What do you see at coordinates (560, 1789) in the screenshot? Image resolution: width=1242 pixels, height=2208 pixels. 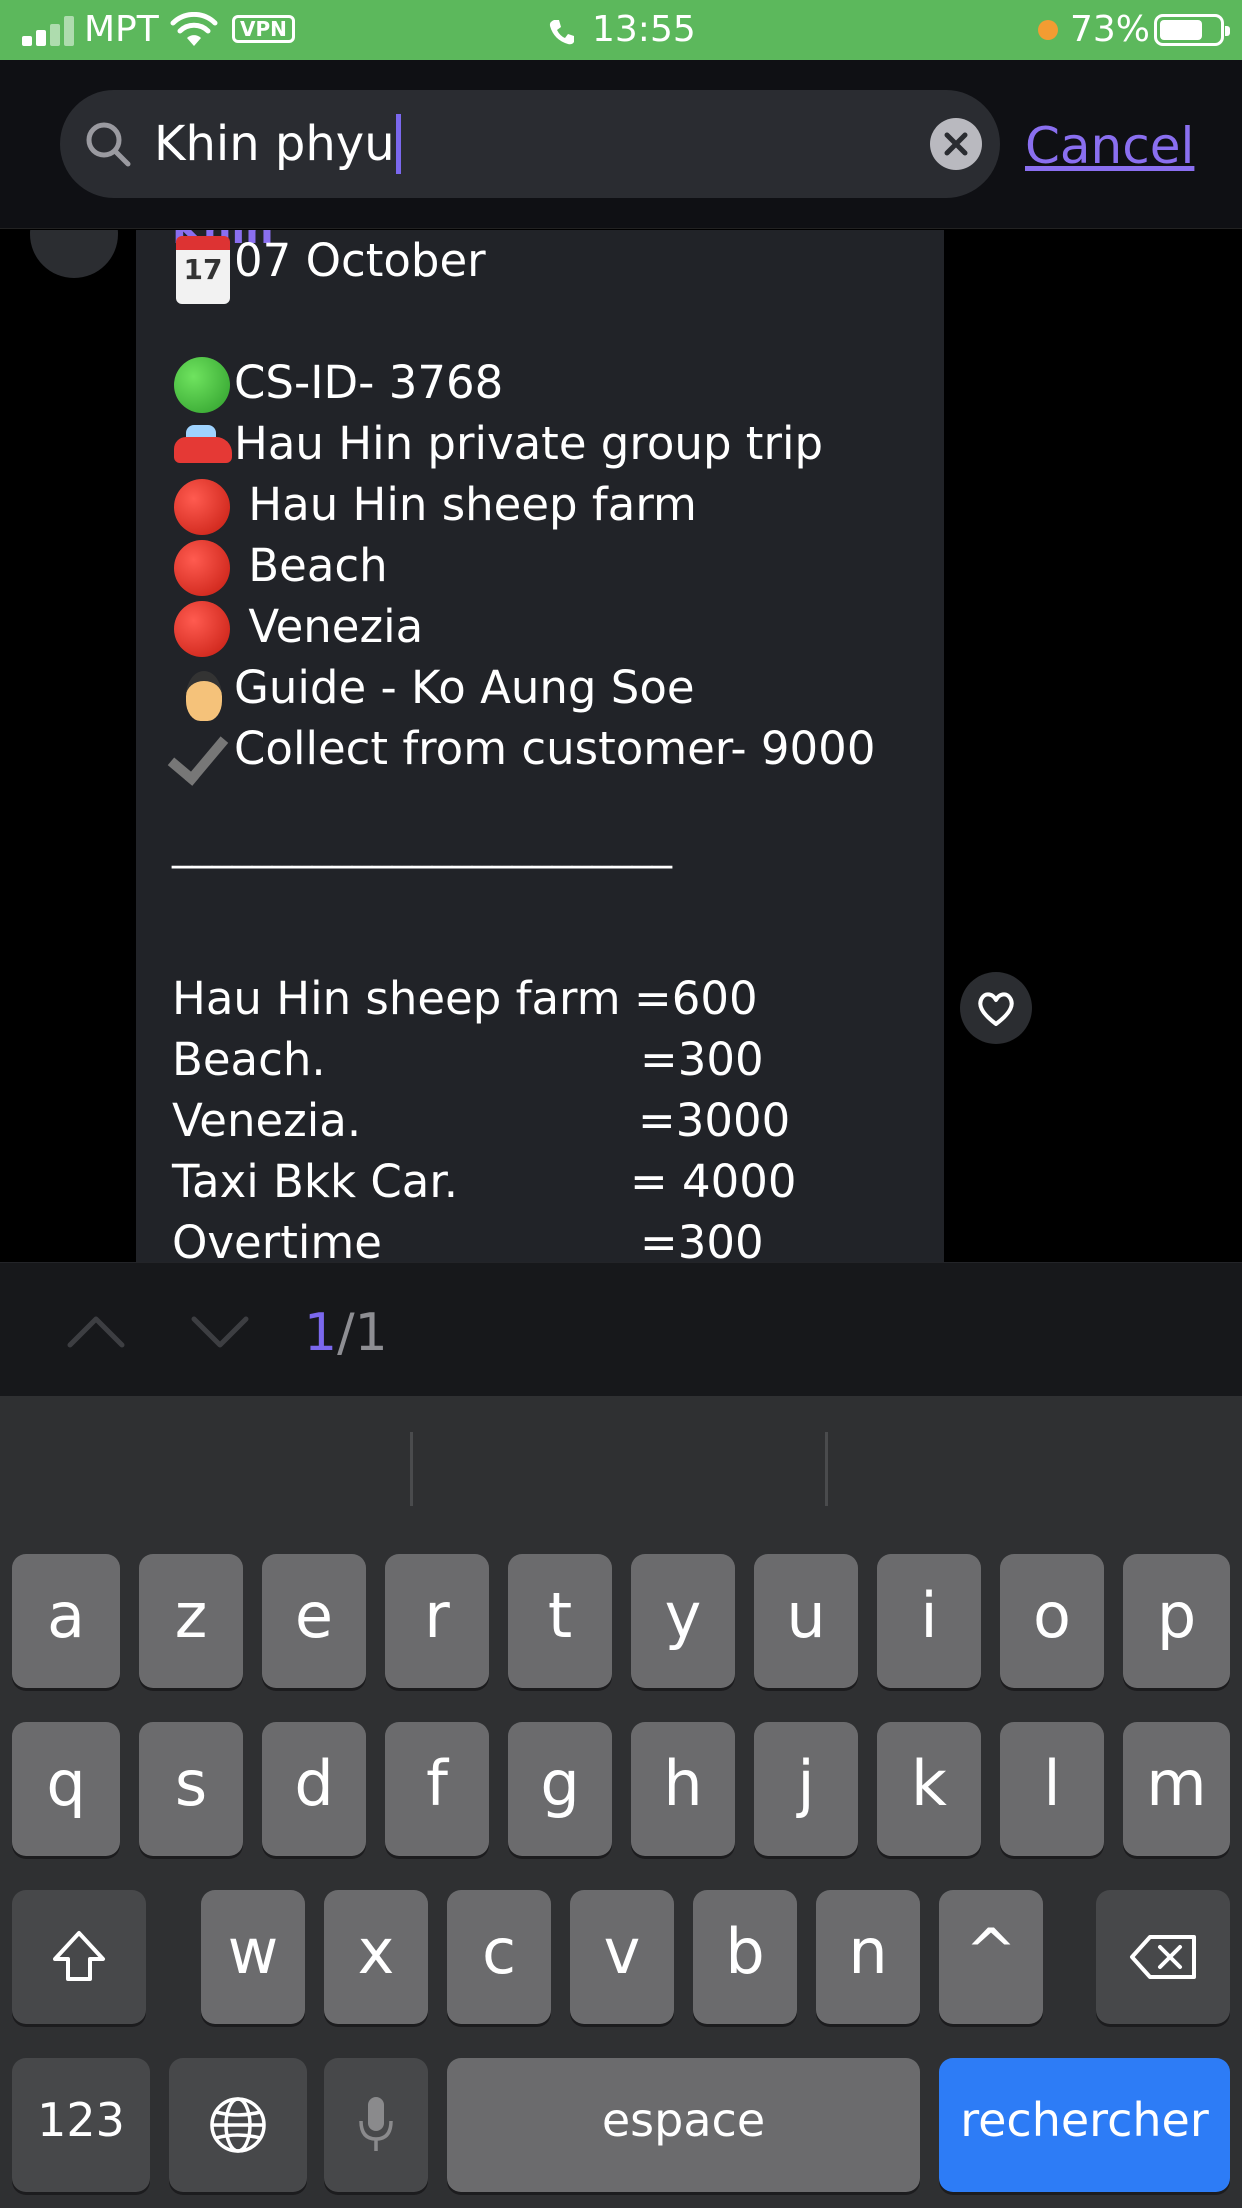 I see `key-g: g` at bounding box center [560, 1789].